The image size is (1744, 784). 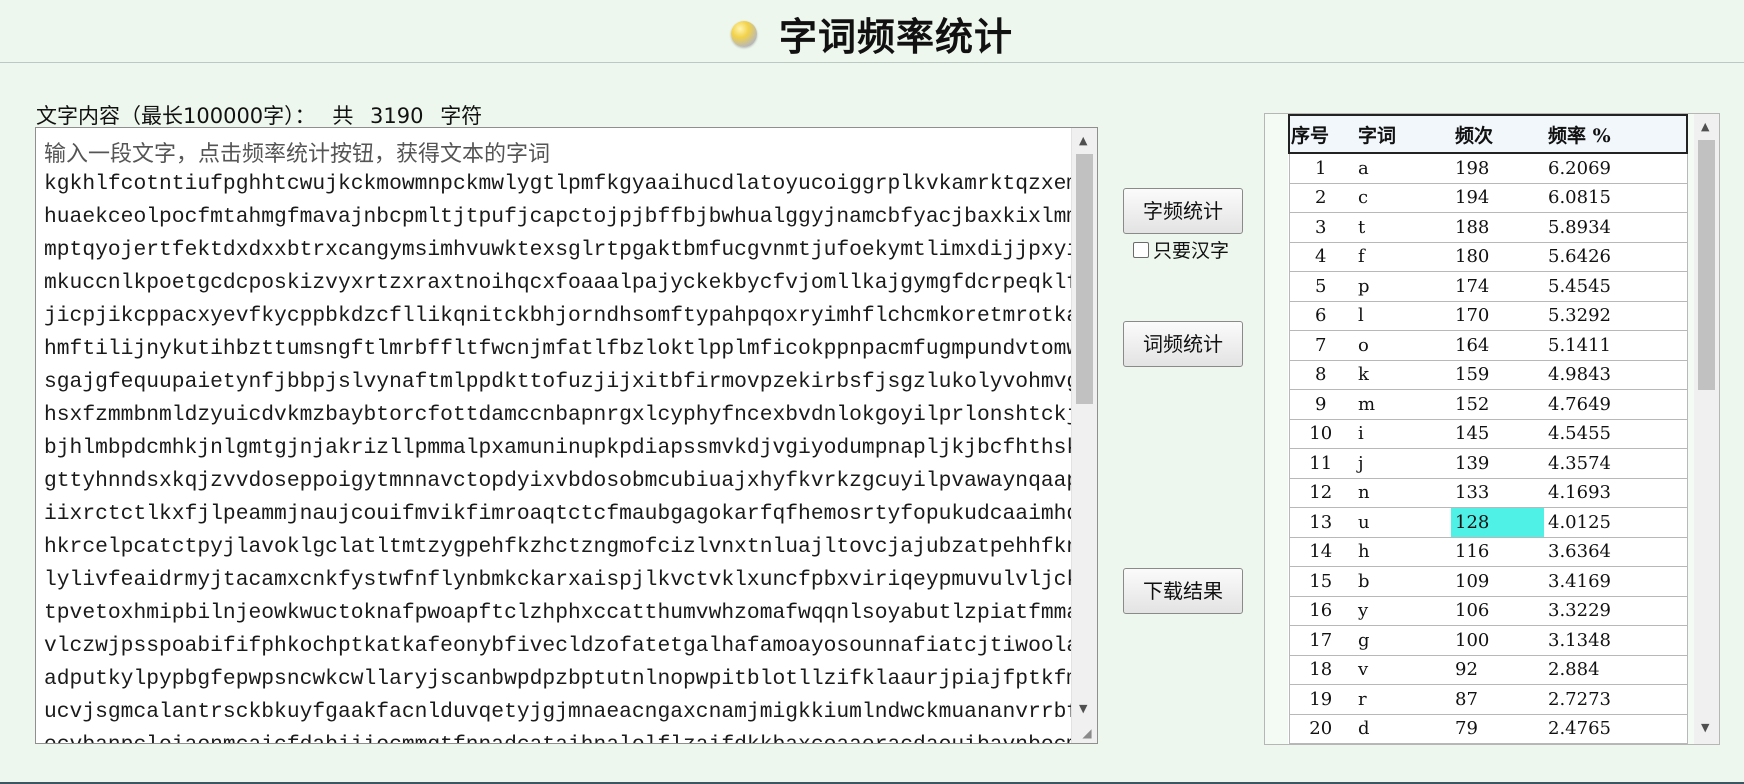 What do you see at coordinates (1497, 168) in the screenshot?
I see `row-count: 198` at bounding box center [1497, 168].